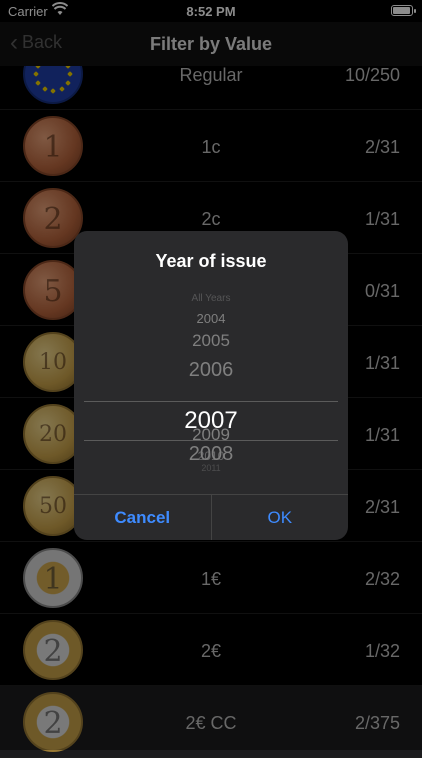  I want to click on picker-option: 2004, so click(211, 318).